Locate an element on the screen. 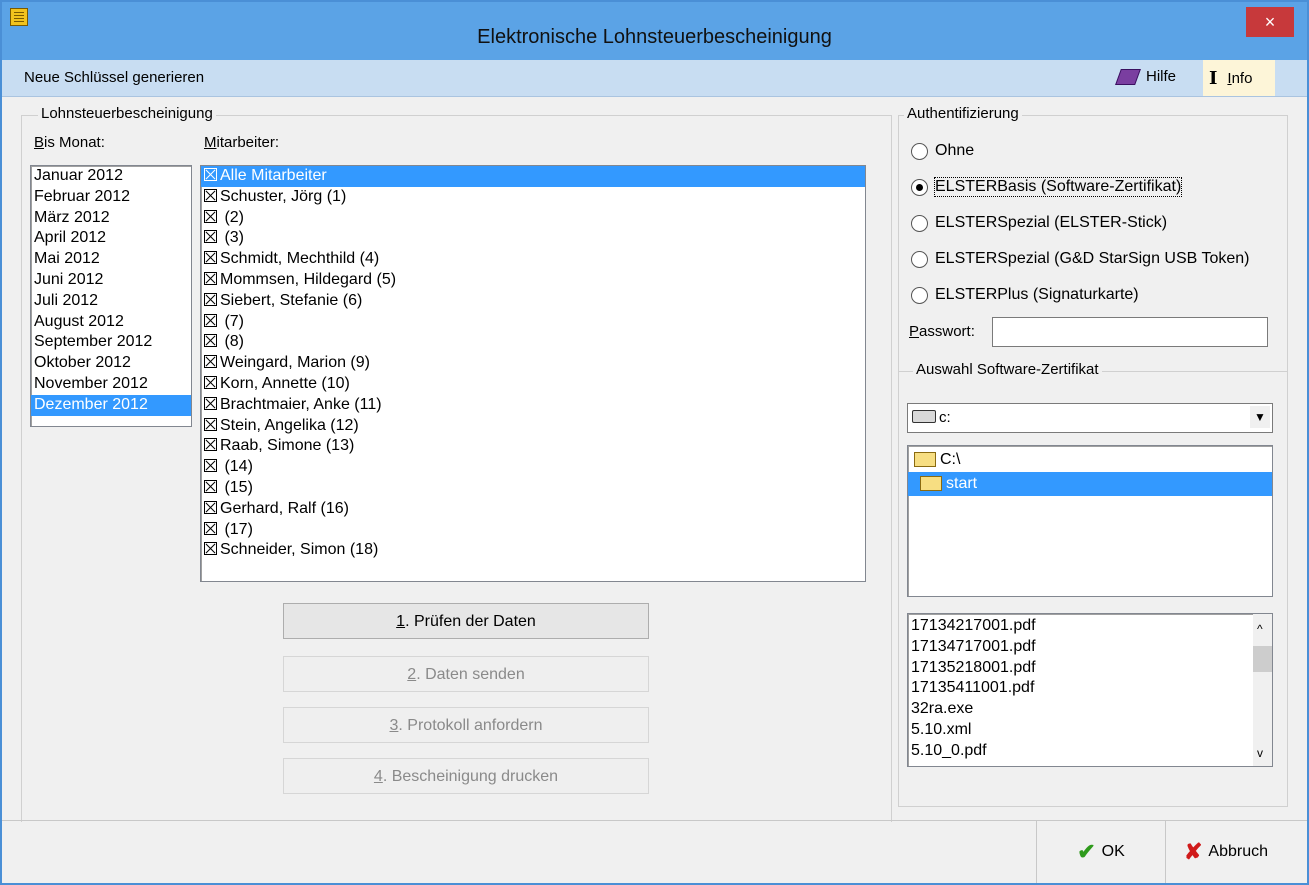 The height and width of the screenshot is (885, 1309). folder-tree: C:\ start is located at coordinates (1090, 521).